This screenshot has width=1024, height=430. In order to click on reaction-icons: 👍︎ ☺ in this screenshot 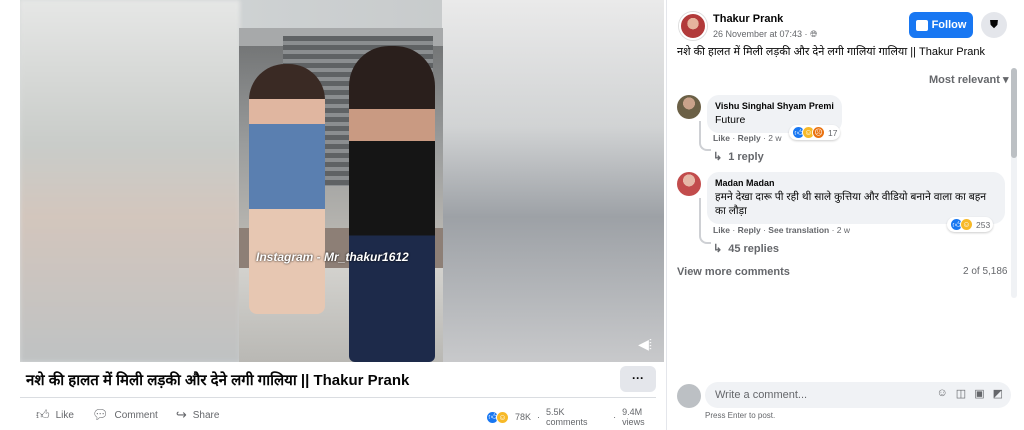, I will do `click(497, 417)`.